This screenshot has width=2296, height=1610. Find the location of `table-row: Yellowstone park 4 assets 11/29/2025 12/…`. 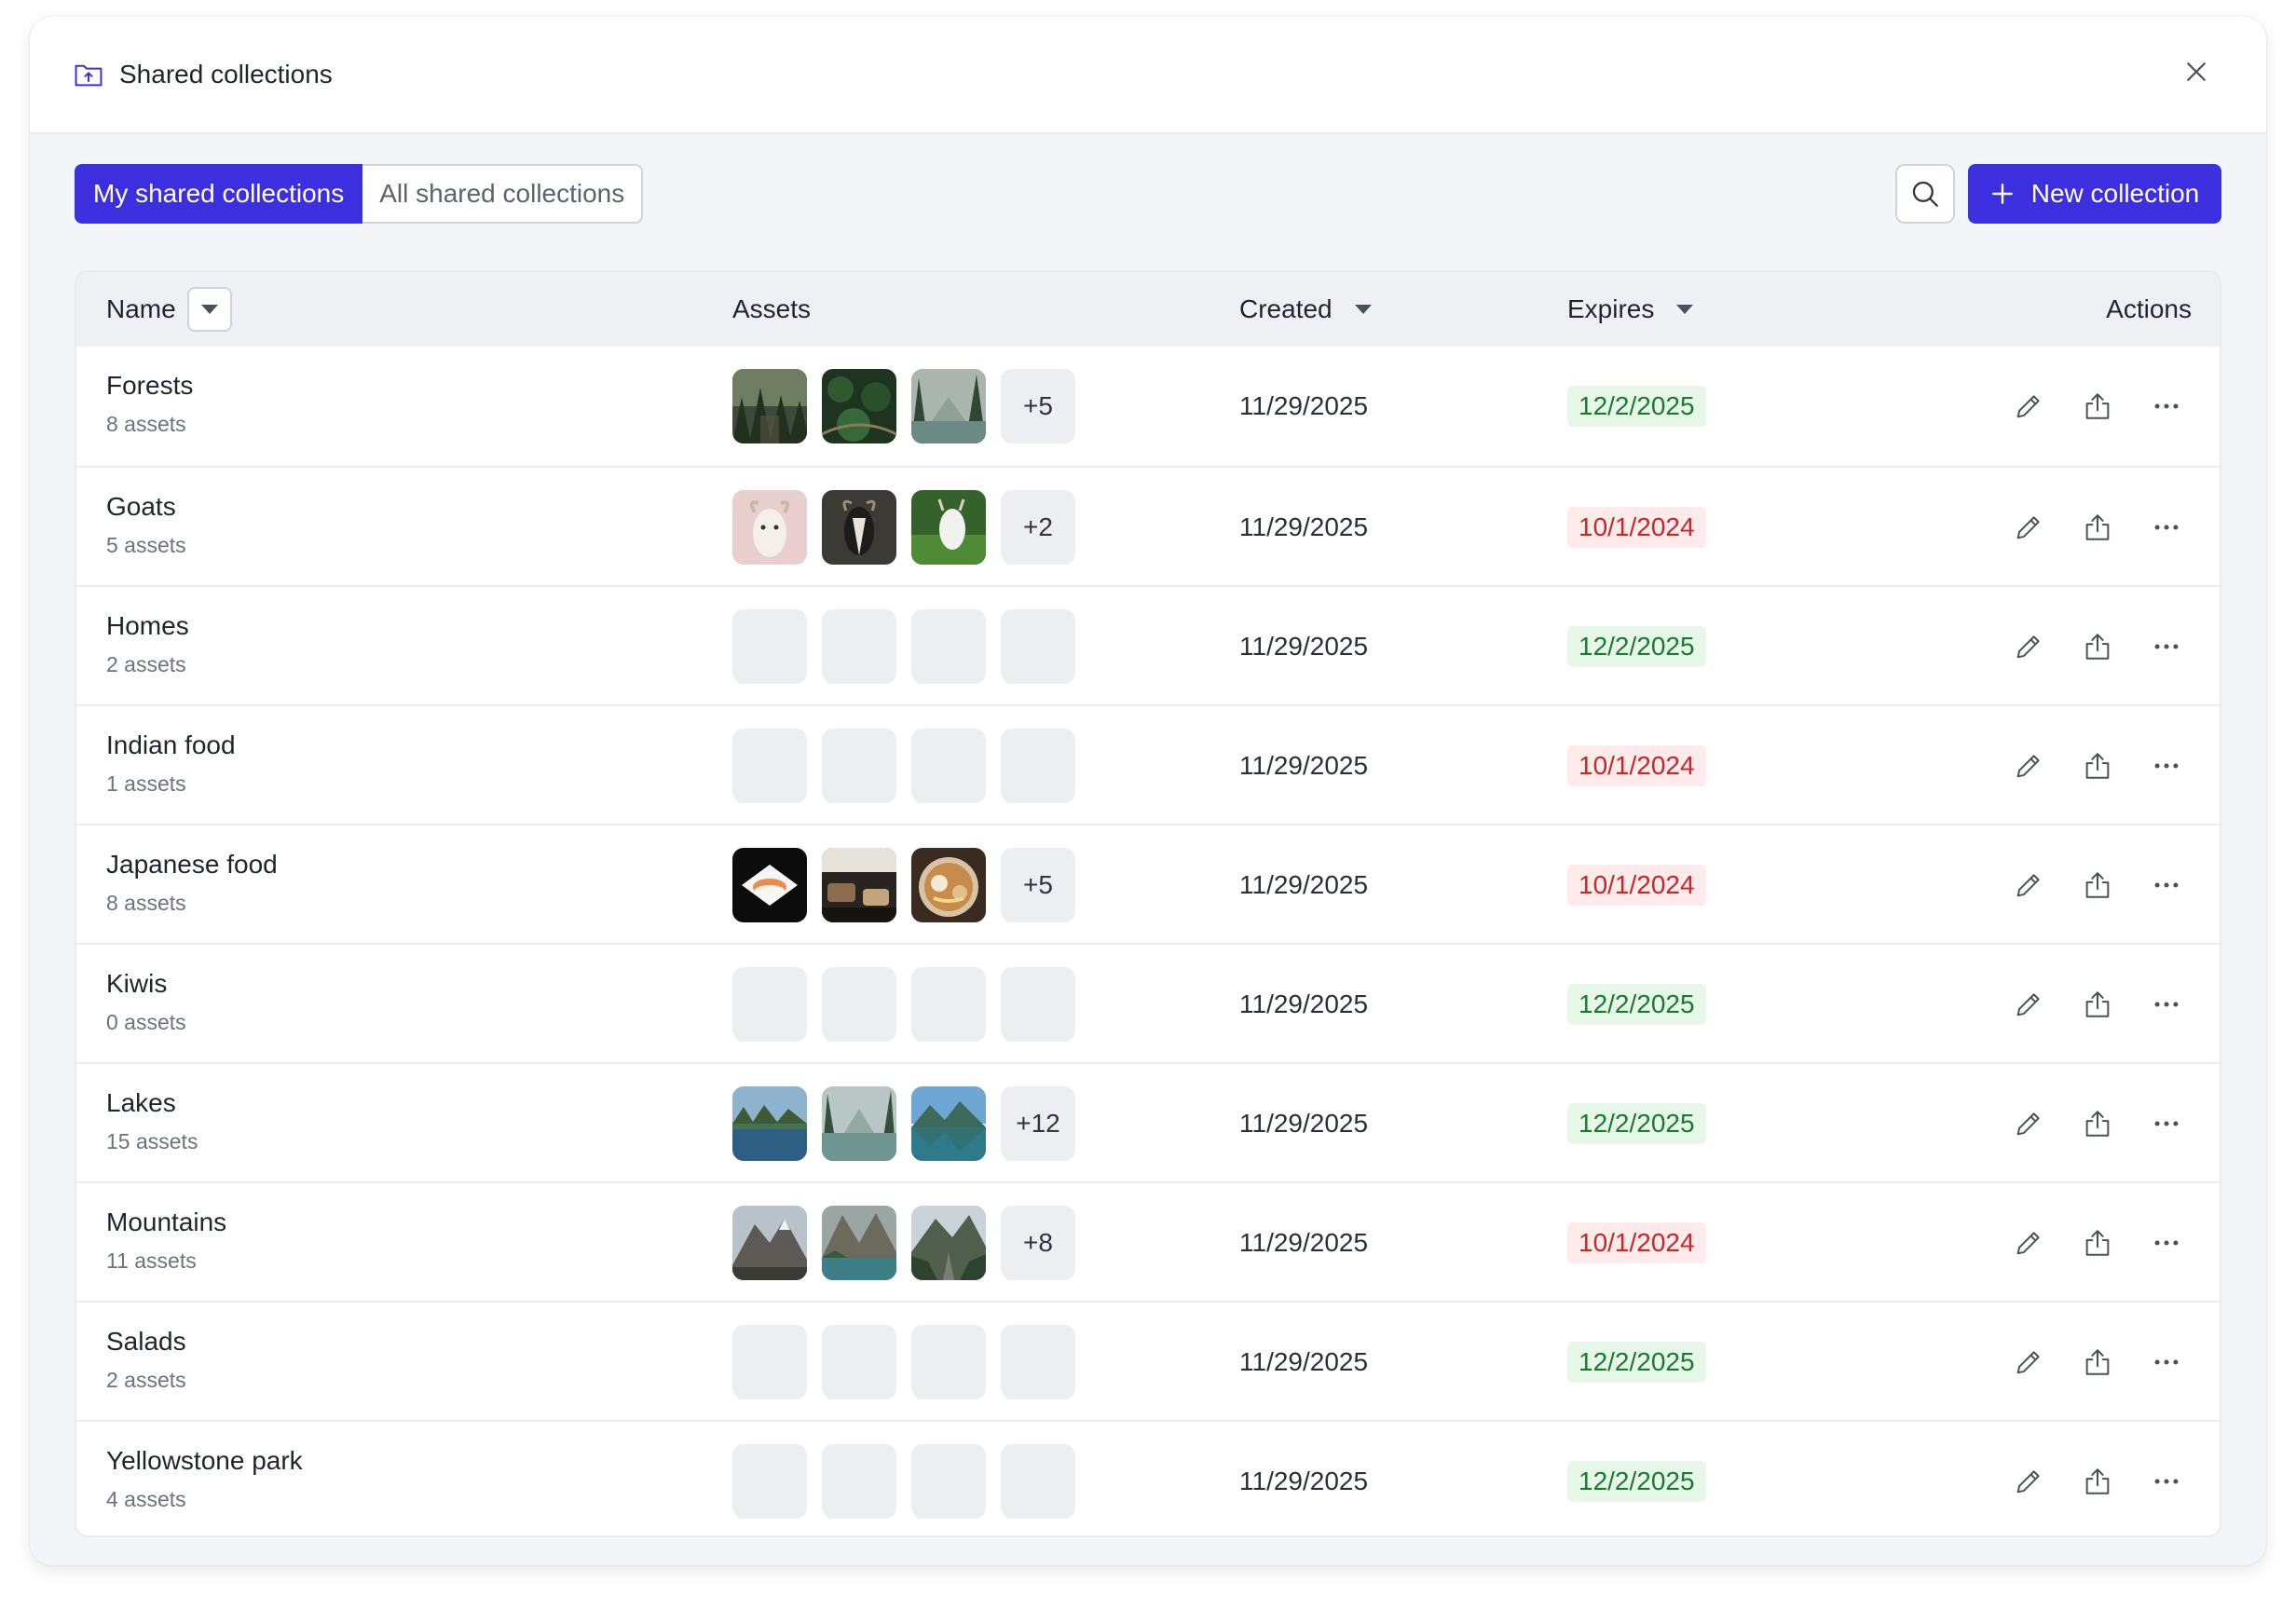

table-row: Yellowstone park 4 assets 11/29/2025 12/… is located at coordinates (1148, 1477).